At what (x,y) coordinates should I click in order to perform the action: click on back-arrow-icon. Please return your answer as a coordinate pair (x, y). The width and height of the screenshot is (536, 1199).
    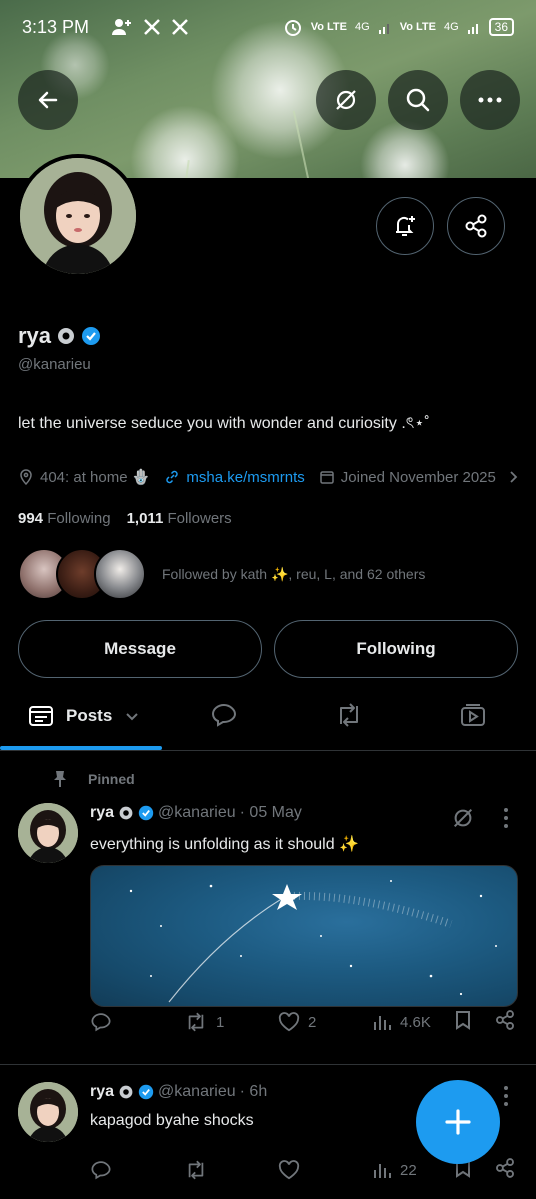
    Looking at the image, I should click on (48, 100).